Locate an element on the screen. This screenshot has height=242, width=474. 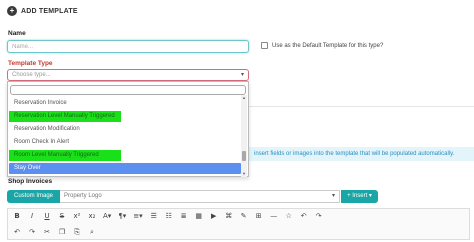
subscript-icon: x₂ is located at coordinates (92, 216).